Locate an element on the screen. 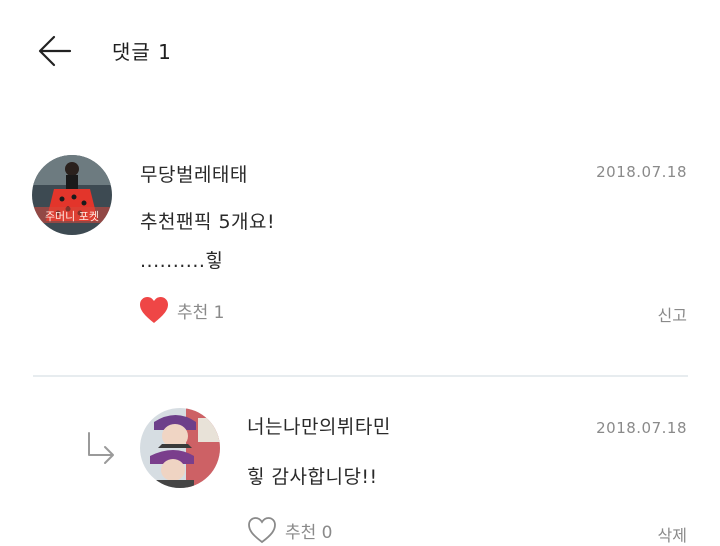  comment-text-line: 추천팬픽 5개요! is located at coordinates (208, 222).